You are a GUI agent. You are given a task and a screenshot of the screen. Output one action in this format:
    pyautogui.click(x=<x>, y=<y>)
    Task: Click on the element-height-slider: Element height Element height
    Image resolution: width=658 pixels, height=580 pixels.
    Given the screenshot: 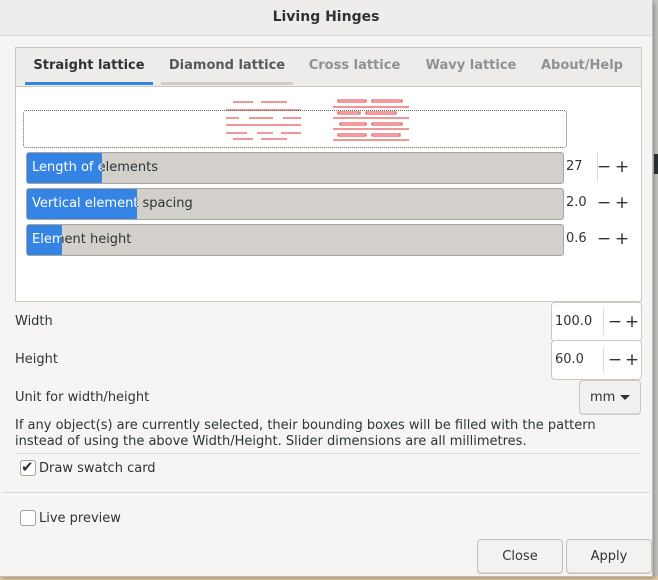 What is the action you would take?
    pyautogui.click(x=295, y=240)
    